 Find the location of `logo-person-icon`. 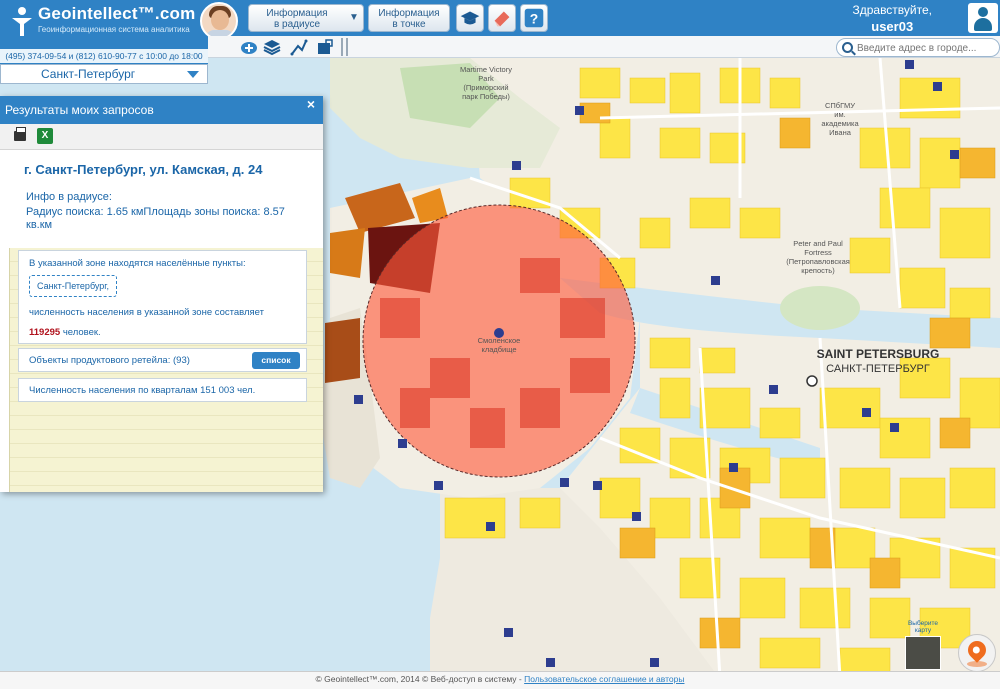

logo-person-icon is located at coordinates (22, 21).